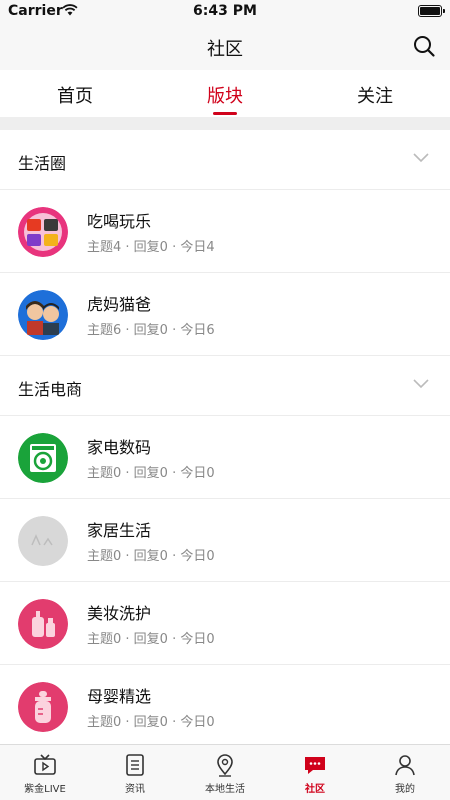  What do you see at coordinates (225, 540) in the screenshot?
I see `list-item: 家居生活 主题0 · 回复0 · 今日0` at bounding box center [225, 540].